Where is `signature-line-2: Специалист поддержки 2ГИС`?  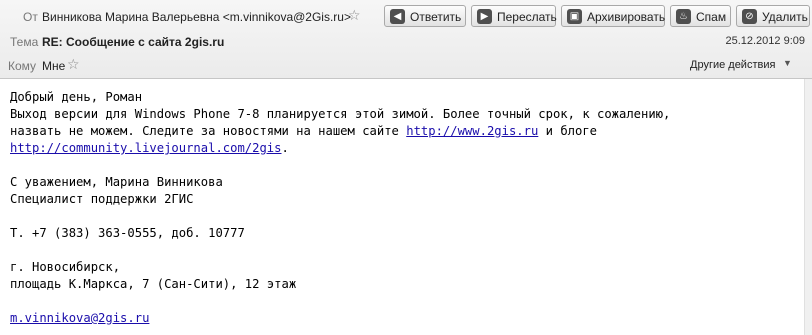 signature-line-2: Специалист поддержки 2ГИС is located at coordinates (102, 199).